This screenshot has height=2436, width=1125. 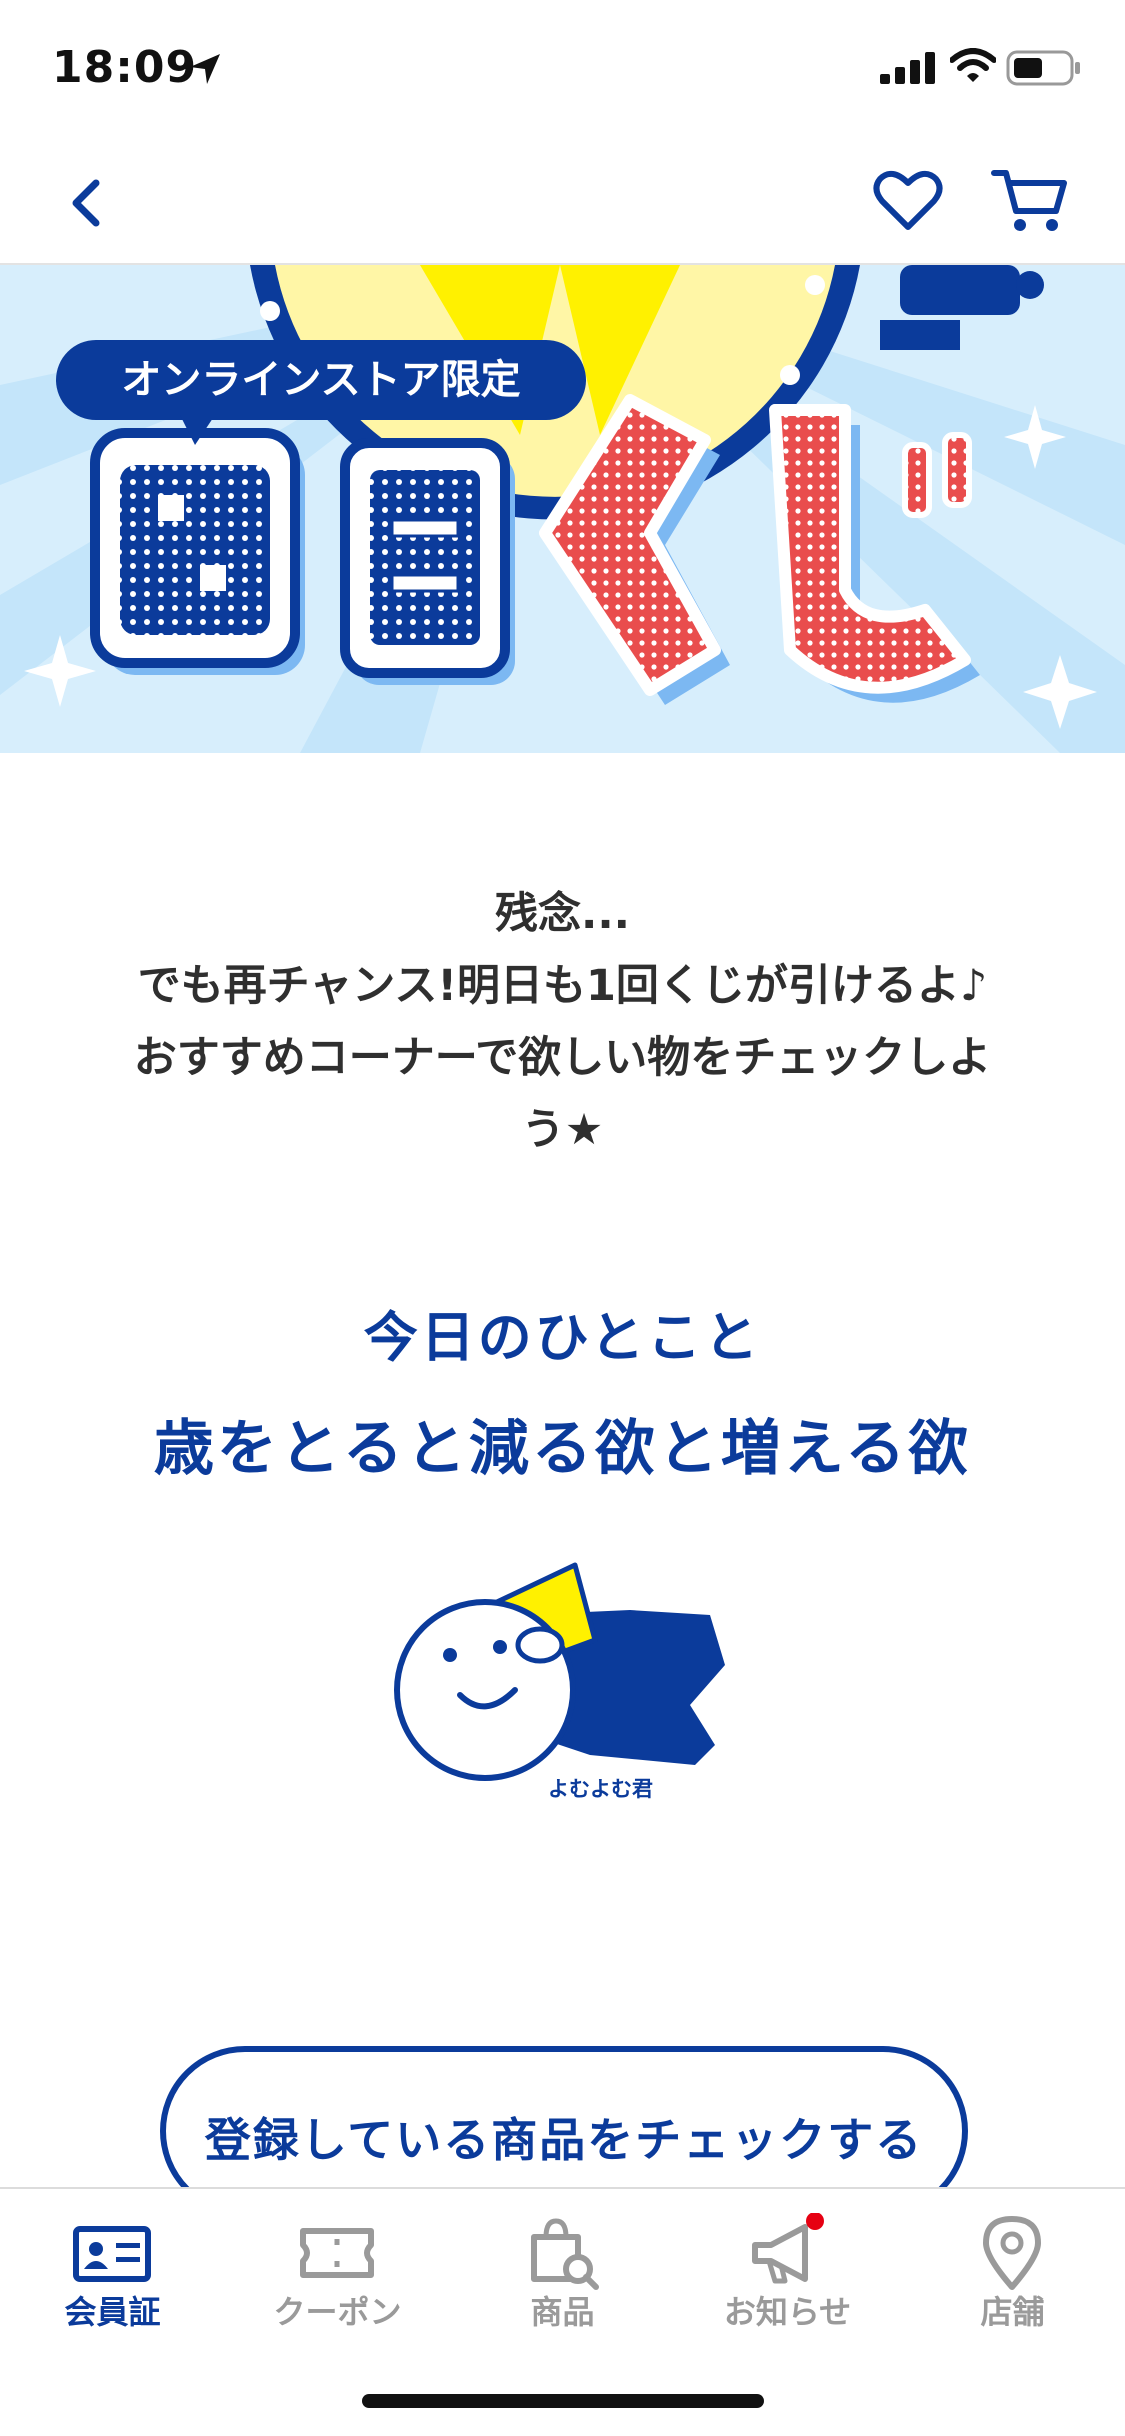 What do you see at coordinates (562, 1337) in the screenshot?
I see `today-heading: 今日のひとこと` at bounding box center [562, 1337].